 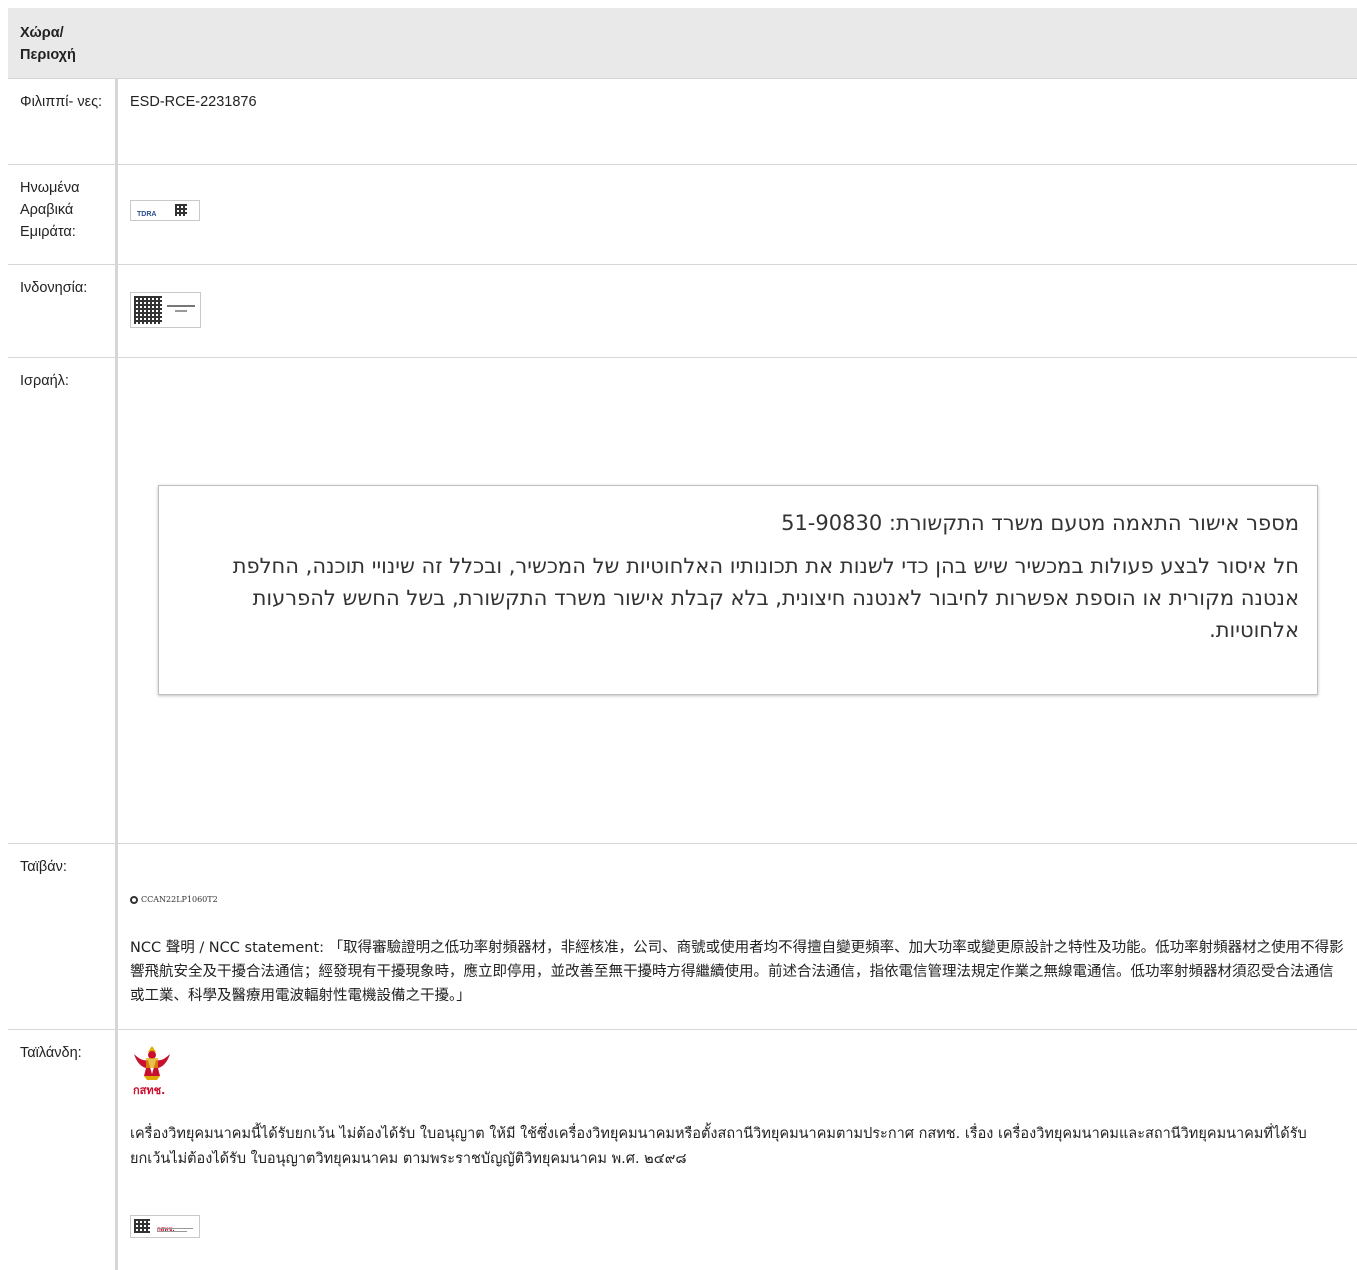 I want to click on tdra-certificate-label: TDRA, so click(x=165, y=210).